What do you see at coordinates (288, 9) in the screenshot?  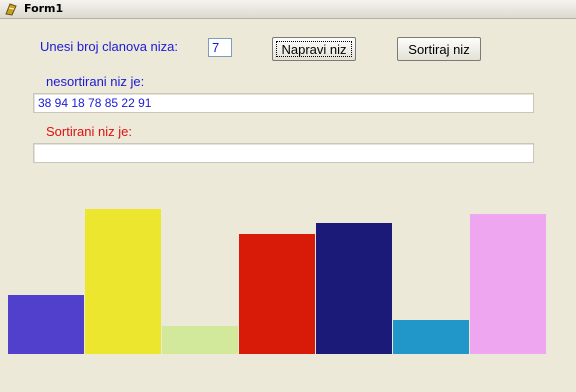 I see `title-bar: Form1` at bounding box center [288, 9].